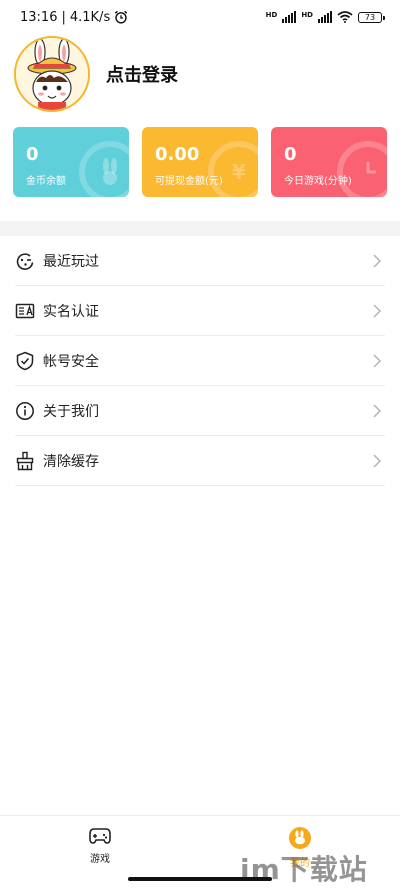  Describe the element at coordinates (200, 461) in the screenshot. I see `menu-item-clear-cache: 清除缓存` at that location.